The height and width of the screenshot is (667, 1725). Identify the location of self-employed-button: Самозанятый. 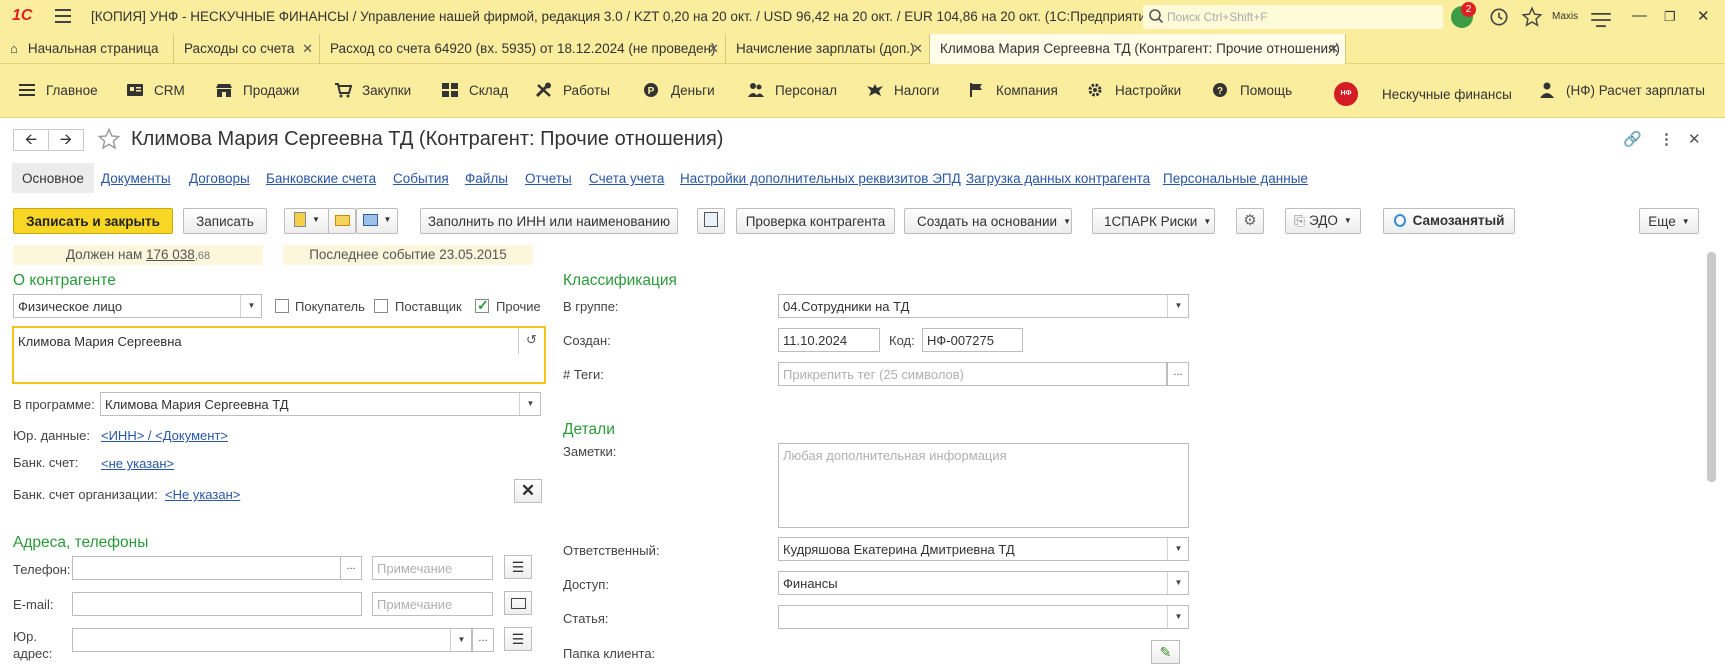
(1449, 221).